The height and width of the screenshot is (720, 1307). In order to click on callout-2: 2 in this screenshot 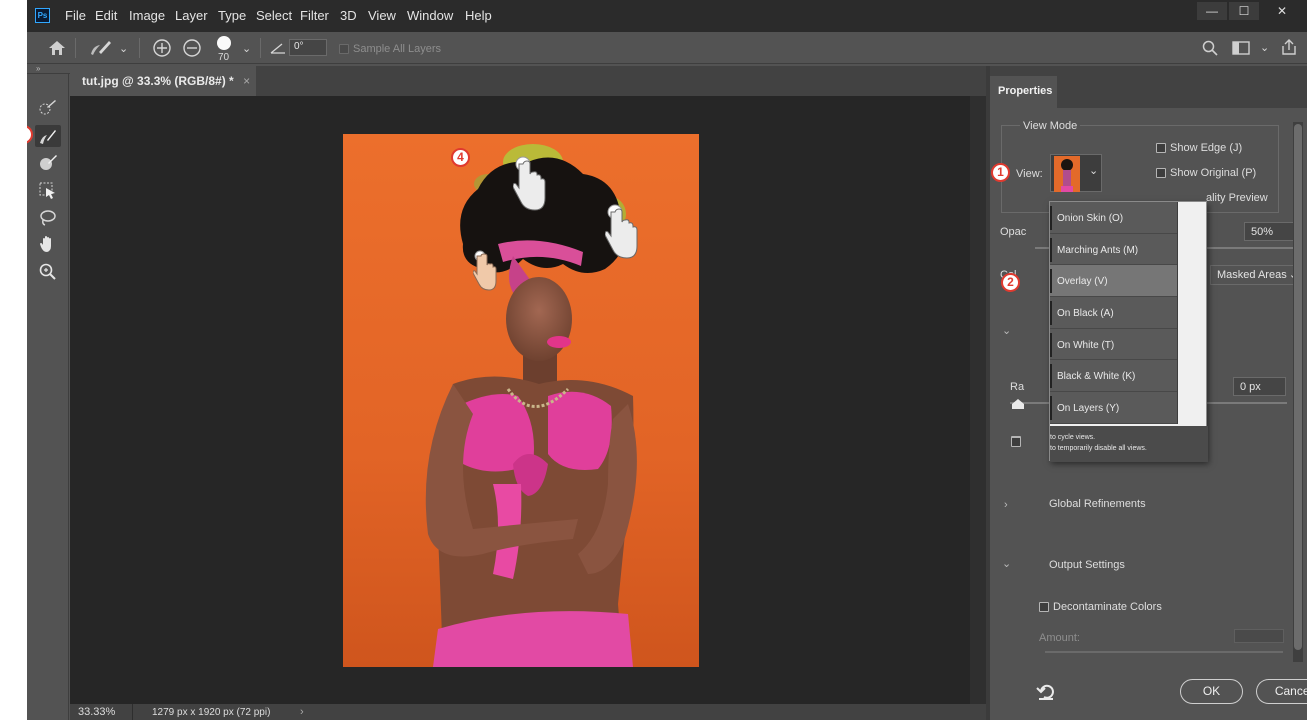, I will do `click(1010, 282)`.